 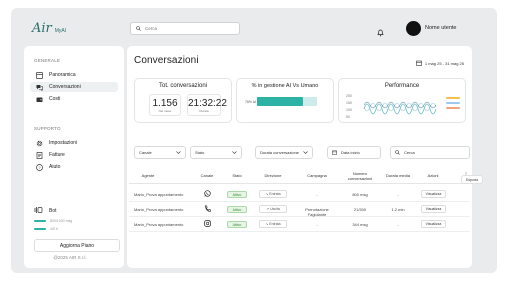 What do you see at coordinates (273, 175) in the screenshot?
I see `col-direzione: Direzione` at bounding box center [273, 175].